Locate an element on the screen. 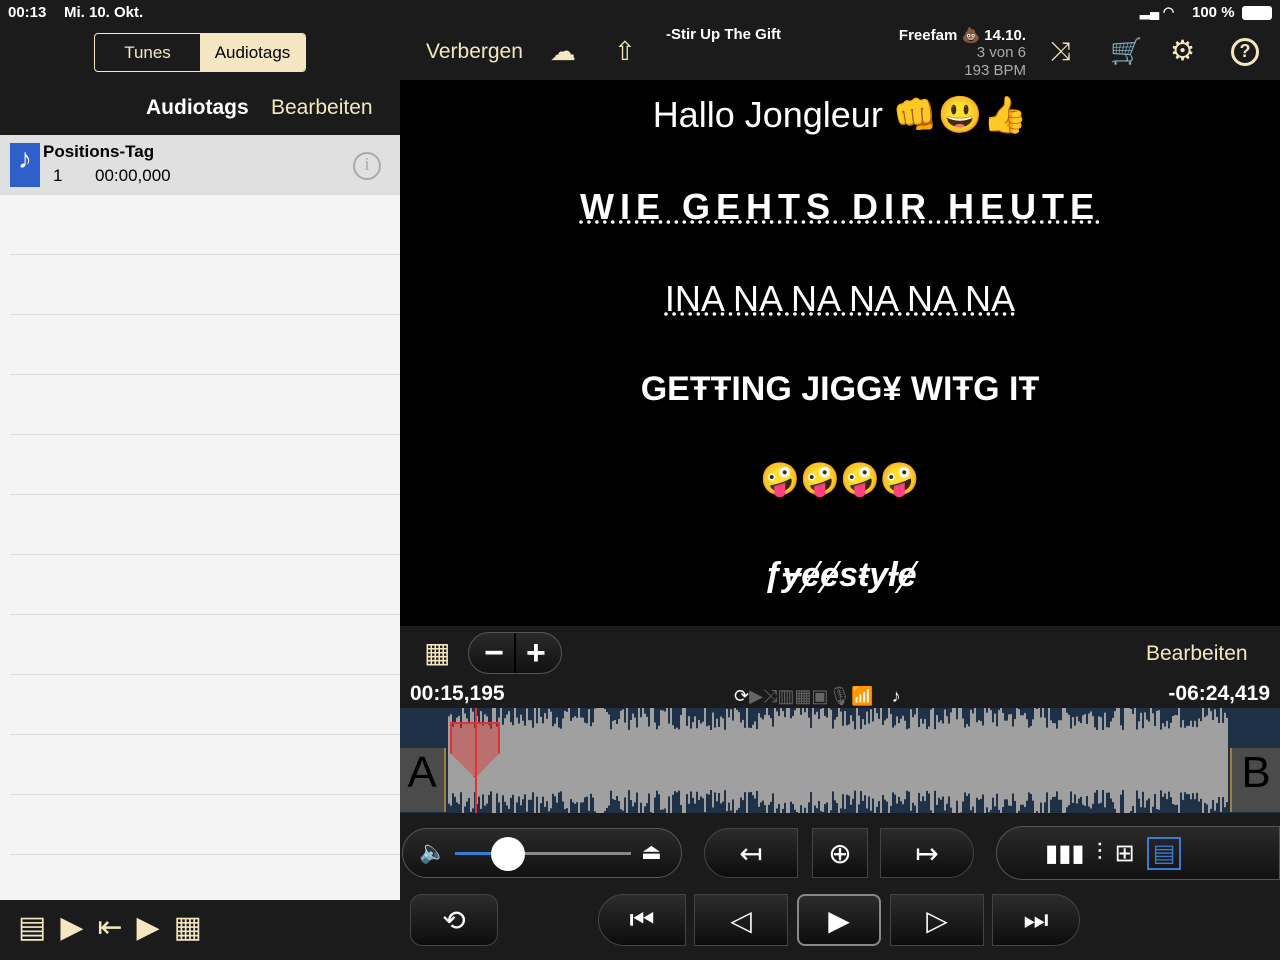  list-item: ♪ Positions-Tag 1 00:00,000 i is located at coordinates (200, 165).